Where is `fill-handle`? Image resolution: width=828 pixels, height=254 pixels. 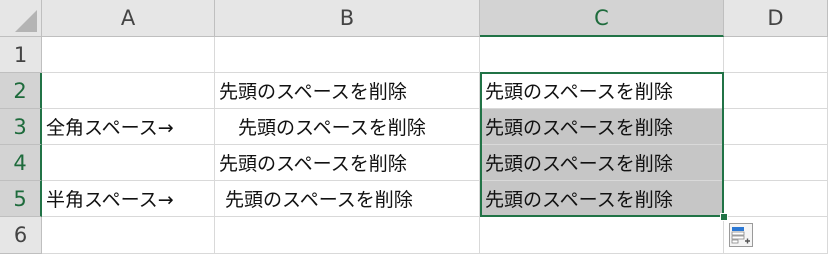 fill-handle is located at coordinates (724, 217).